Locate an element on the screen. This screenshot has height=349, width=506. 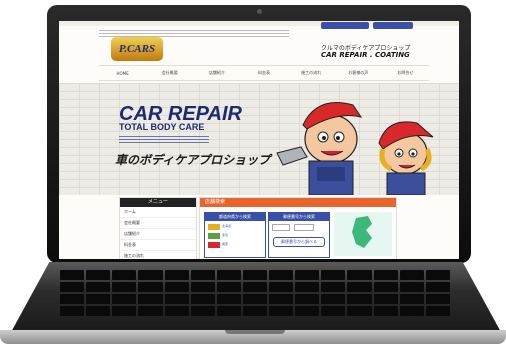
nav-item-company: 会社概要 is located at coordinates (169, 73).